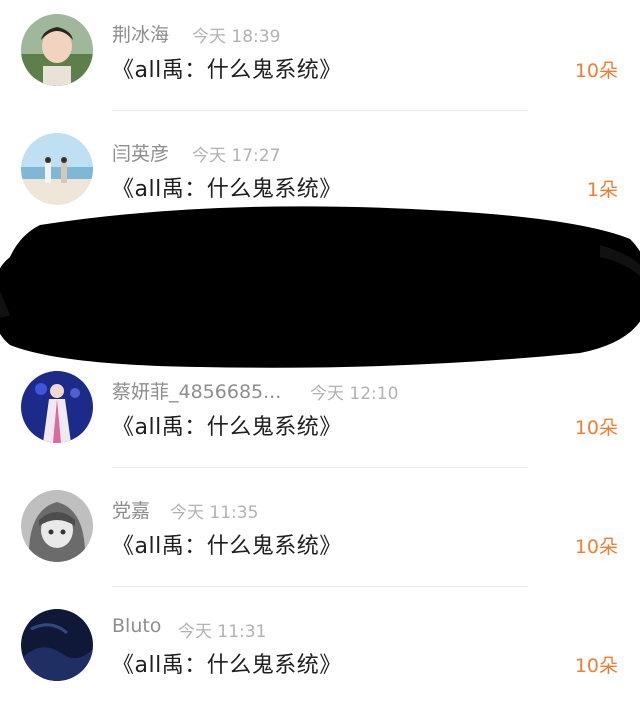  What do you see at coordinates (140, 152) in the screenshot?
I see `user-name: 闫英彦` at bounding box center [140, 152].